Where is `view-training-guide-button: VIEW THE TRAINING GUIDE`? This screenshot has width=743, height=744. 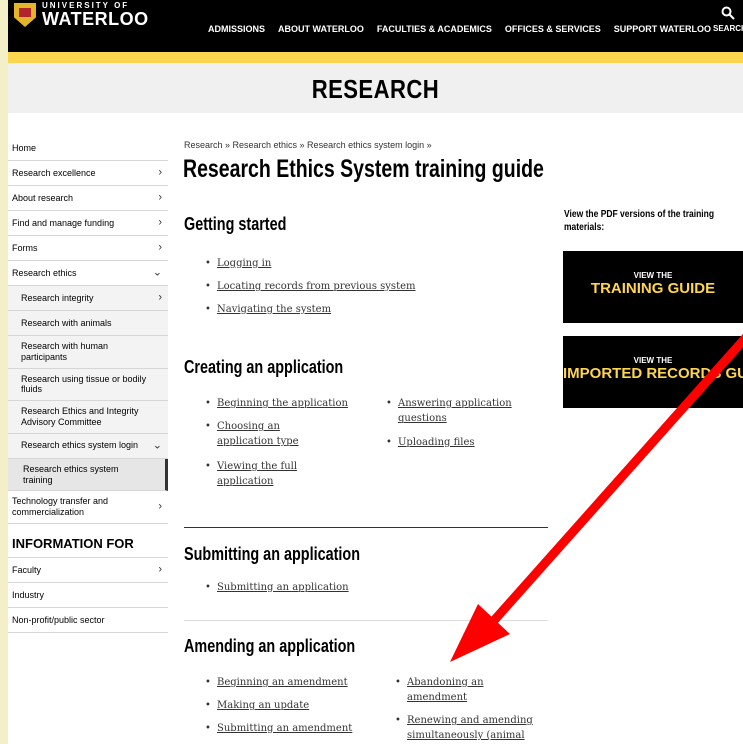 view-training-guide-button: VIEW THE TRAINING GUIDE is located at coordinates (653, 287).